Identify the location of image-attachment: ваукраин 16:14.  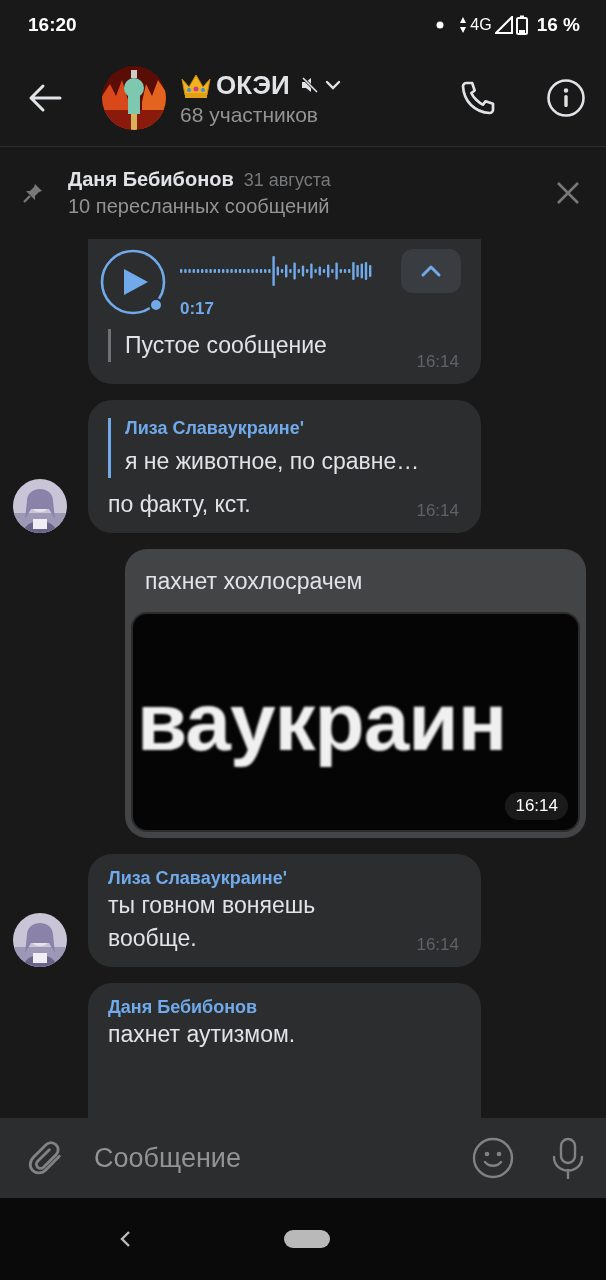
(355, 722).